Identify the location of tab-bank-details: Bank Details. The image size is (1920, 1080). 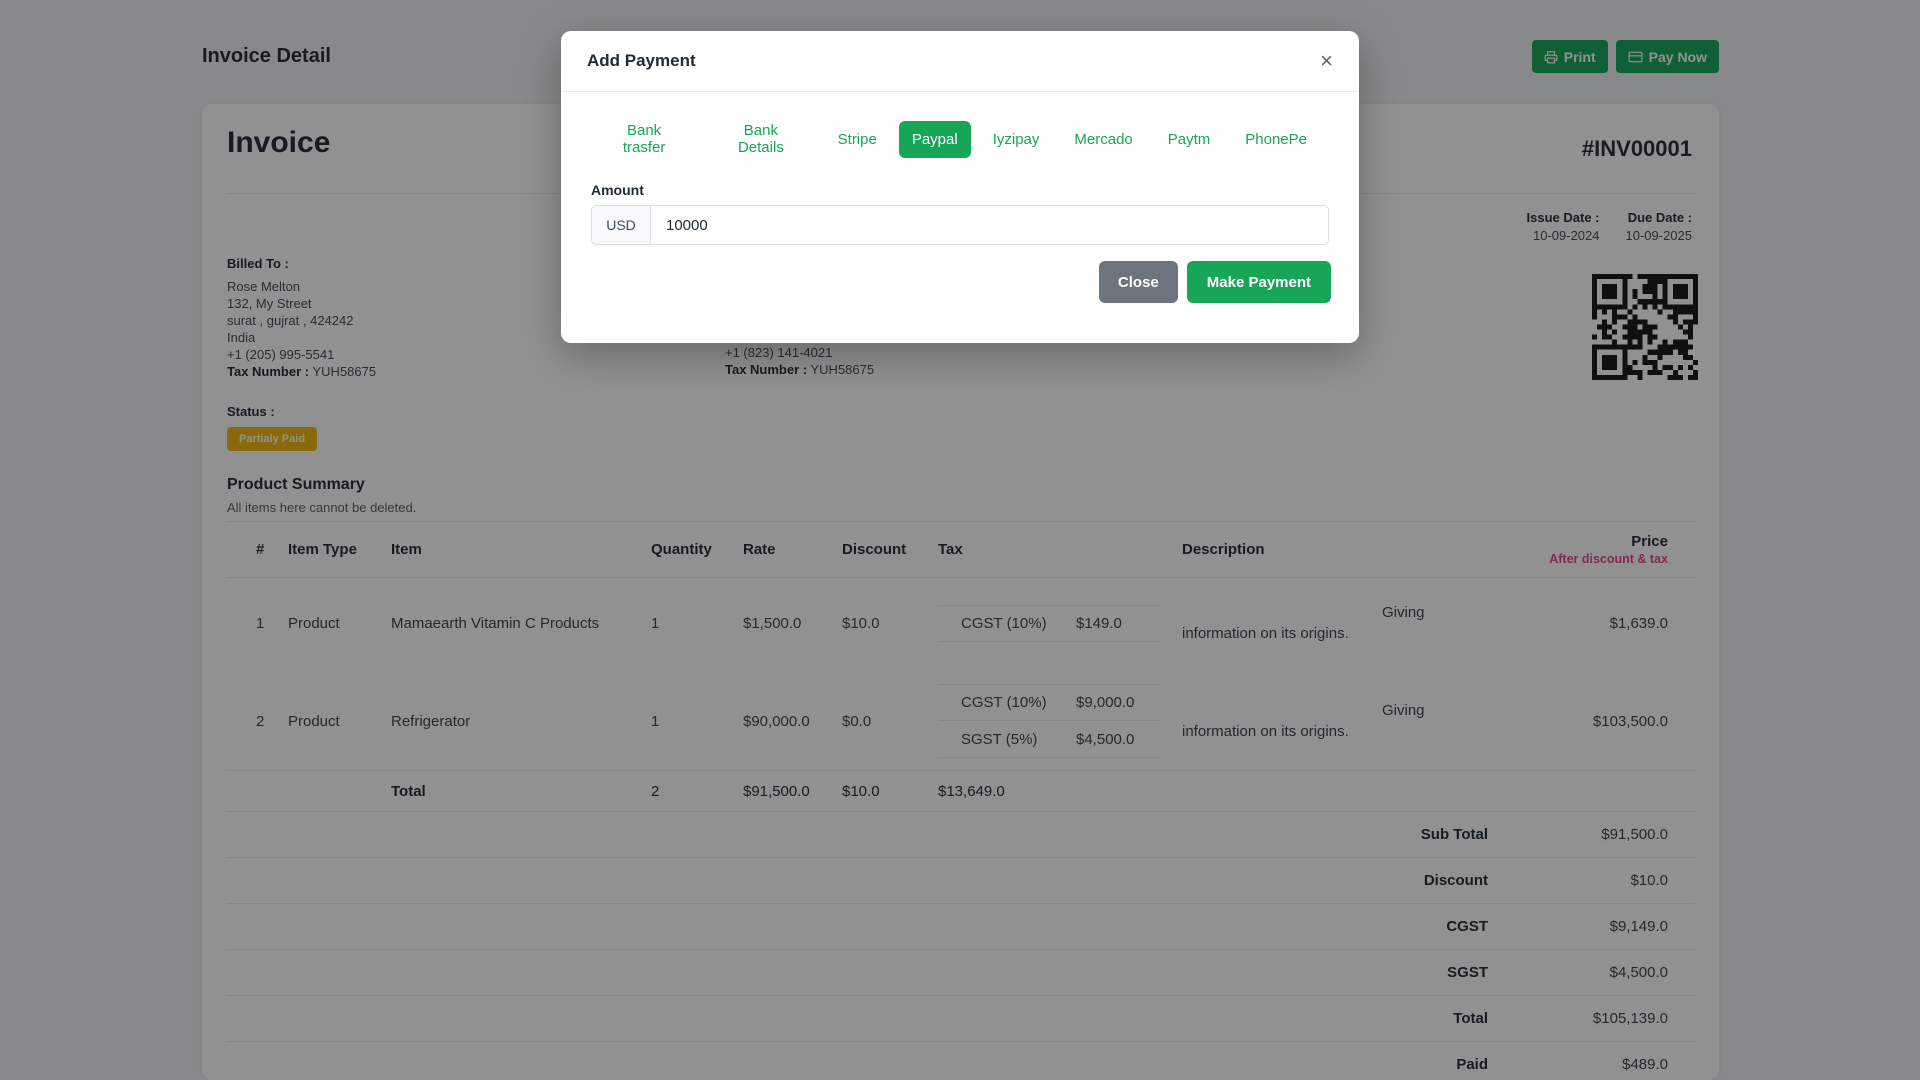
(760, 139).